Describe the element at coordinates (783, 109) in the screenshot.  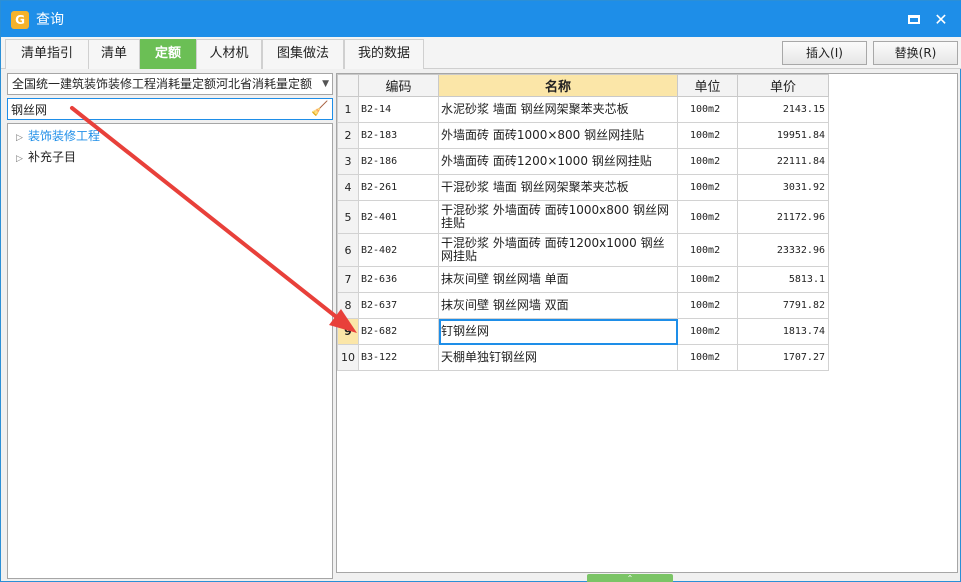
I see `price-cell: 2143.15` at that location.